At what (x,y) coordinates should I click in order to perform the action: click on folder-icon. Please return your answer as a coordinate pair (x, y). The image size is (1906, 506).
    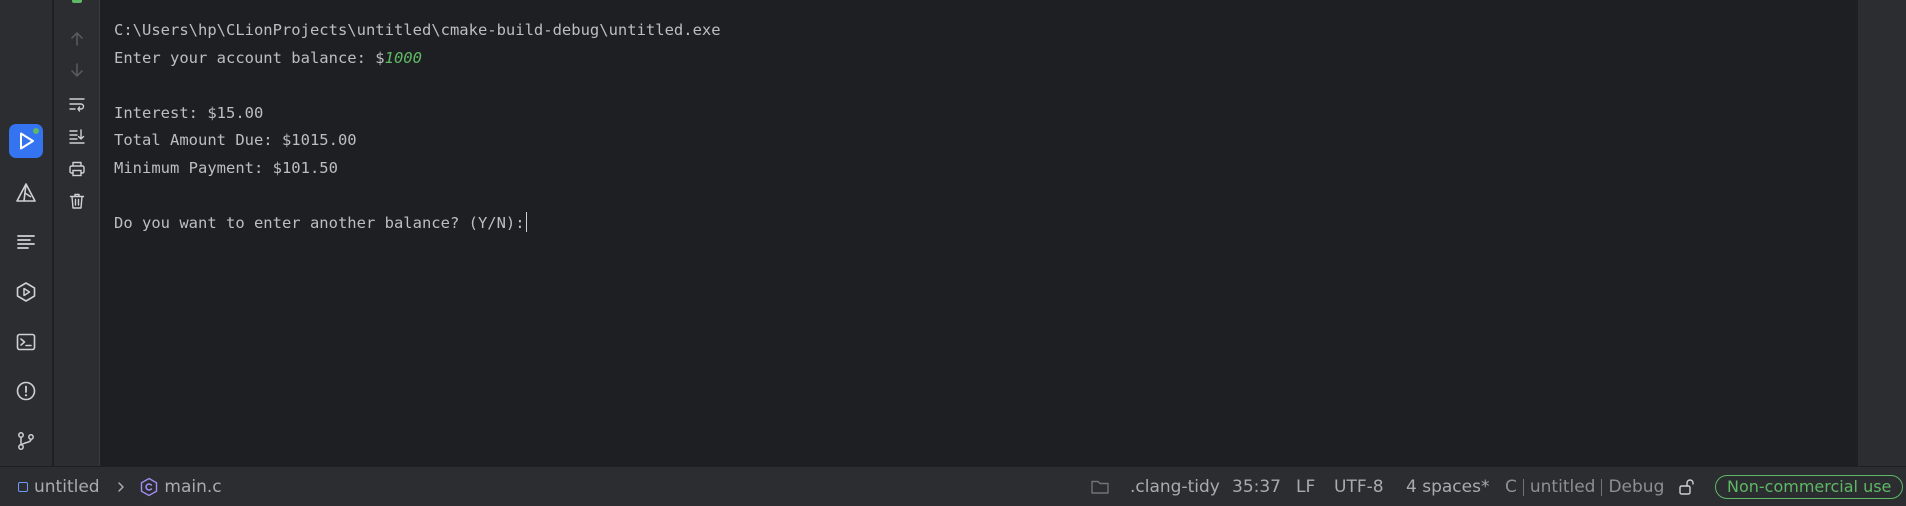
    Looking at the image, I should click on (1100, 487).